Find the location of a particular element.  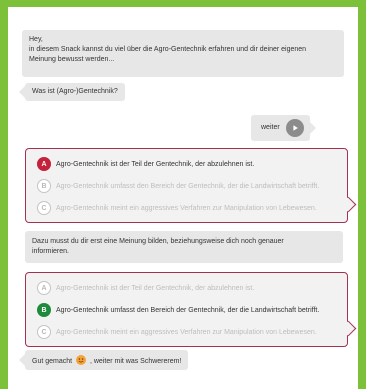

next-label: weiter is located at coordinates (270, 127).